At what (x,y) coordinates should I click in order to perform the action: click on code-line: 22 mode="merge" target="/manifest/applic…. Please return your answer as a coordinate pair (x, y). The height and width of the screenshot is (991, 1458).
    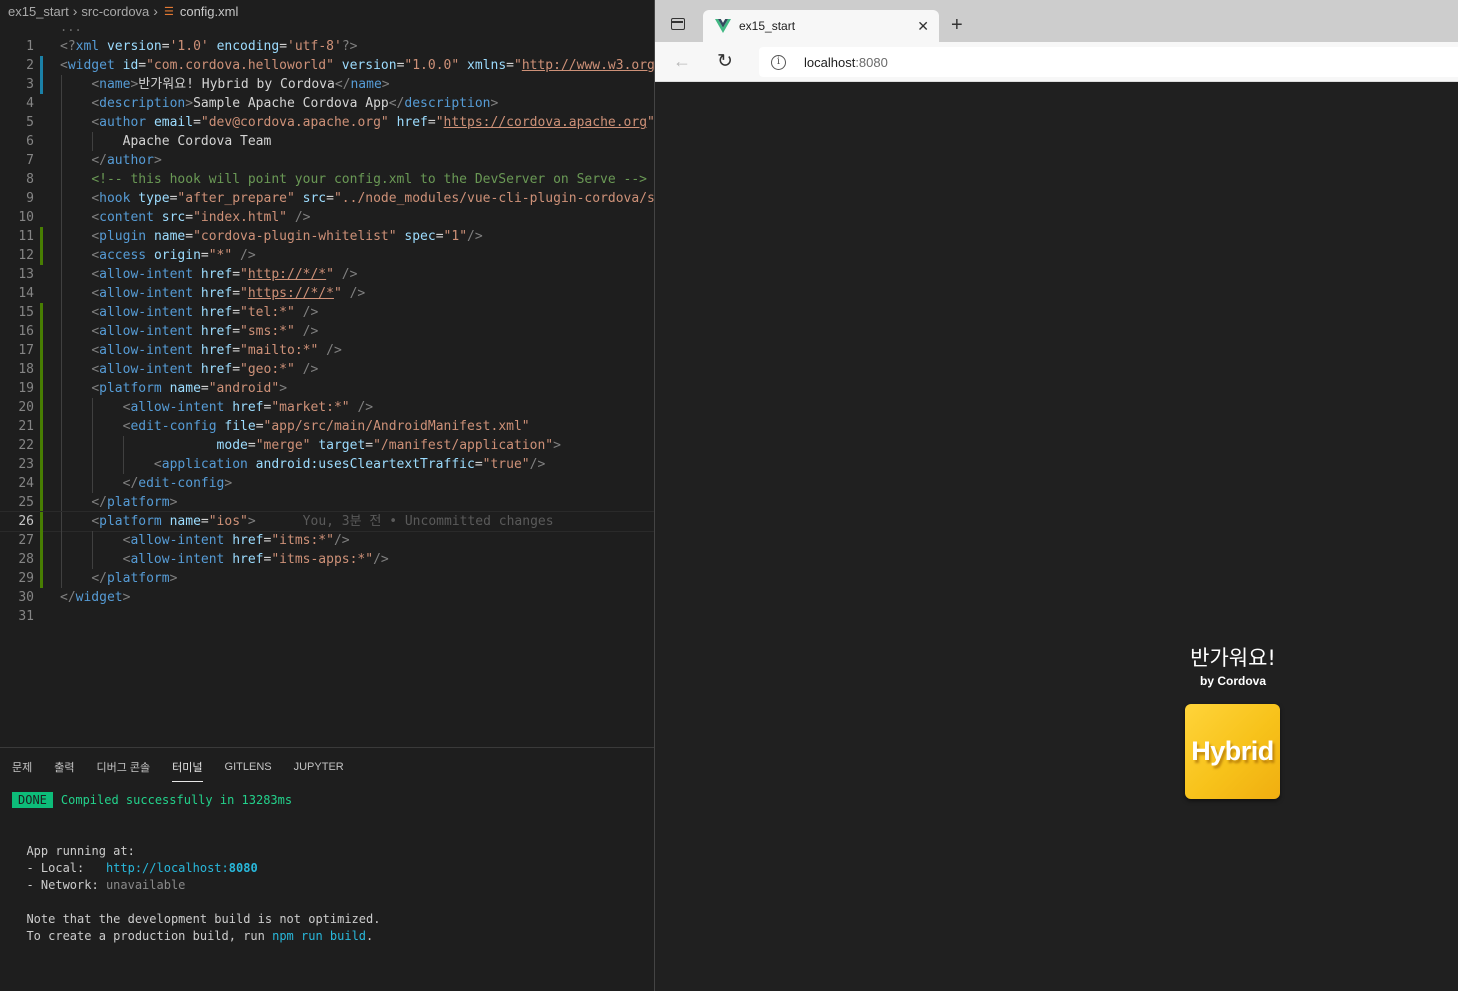
    Looking at the image, I should click on (327, 445).